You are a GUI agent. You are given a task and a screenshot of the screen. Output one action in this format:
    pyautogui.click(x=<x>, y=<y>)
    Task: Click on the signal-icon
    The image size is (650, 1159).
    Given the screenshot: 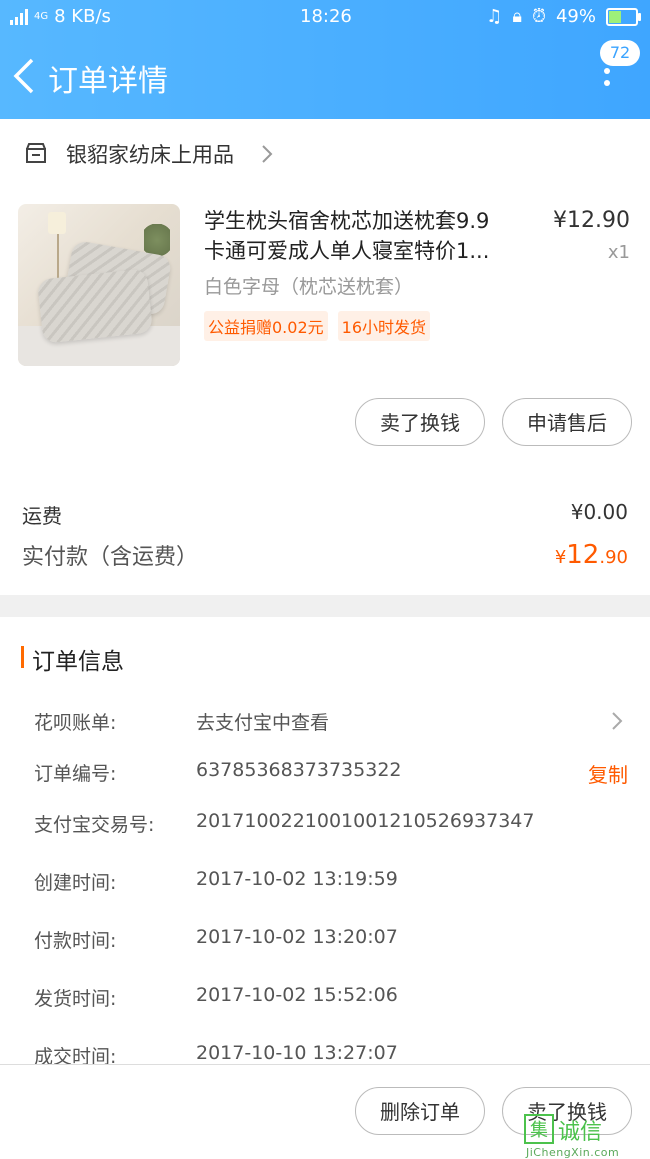 What is the action you would take?
    pyautogui.click(x=19, y=16)
    